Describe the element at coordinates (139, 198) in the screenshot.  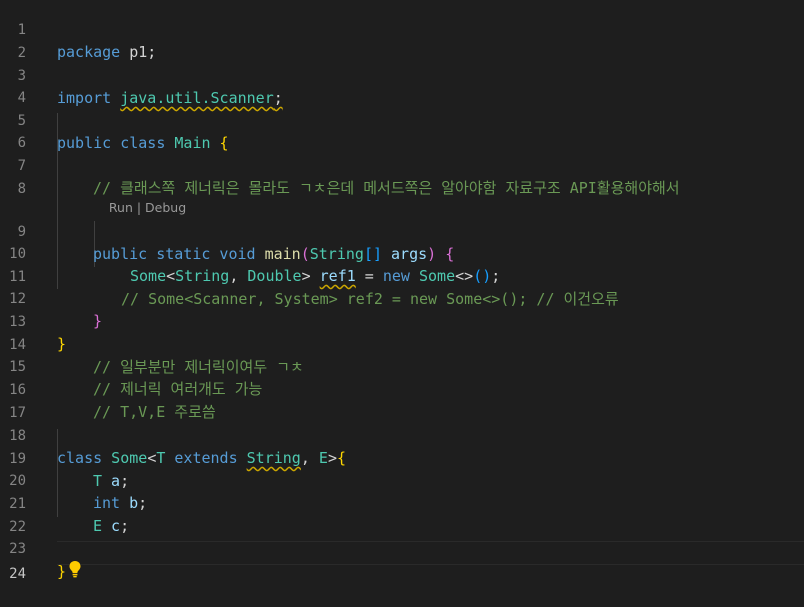
I see `codelens: Run | Debug` at that location.